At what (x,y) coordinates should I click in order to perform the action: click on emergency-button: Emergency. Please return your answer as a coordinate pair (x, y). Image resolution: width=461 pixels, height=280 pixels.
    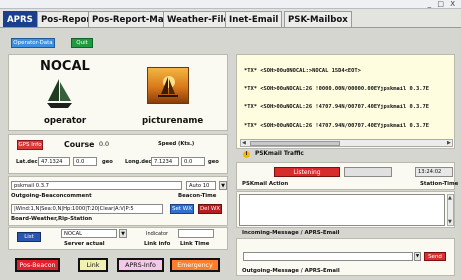
    Looking at the image, I should click on (195, 265).